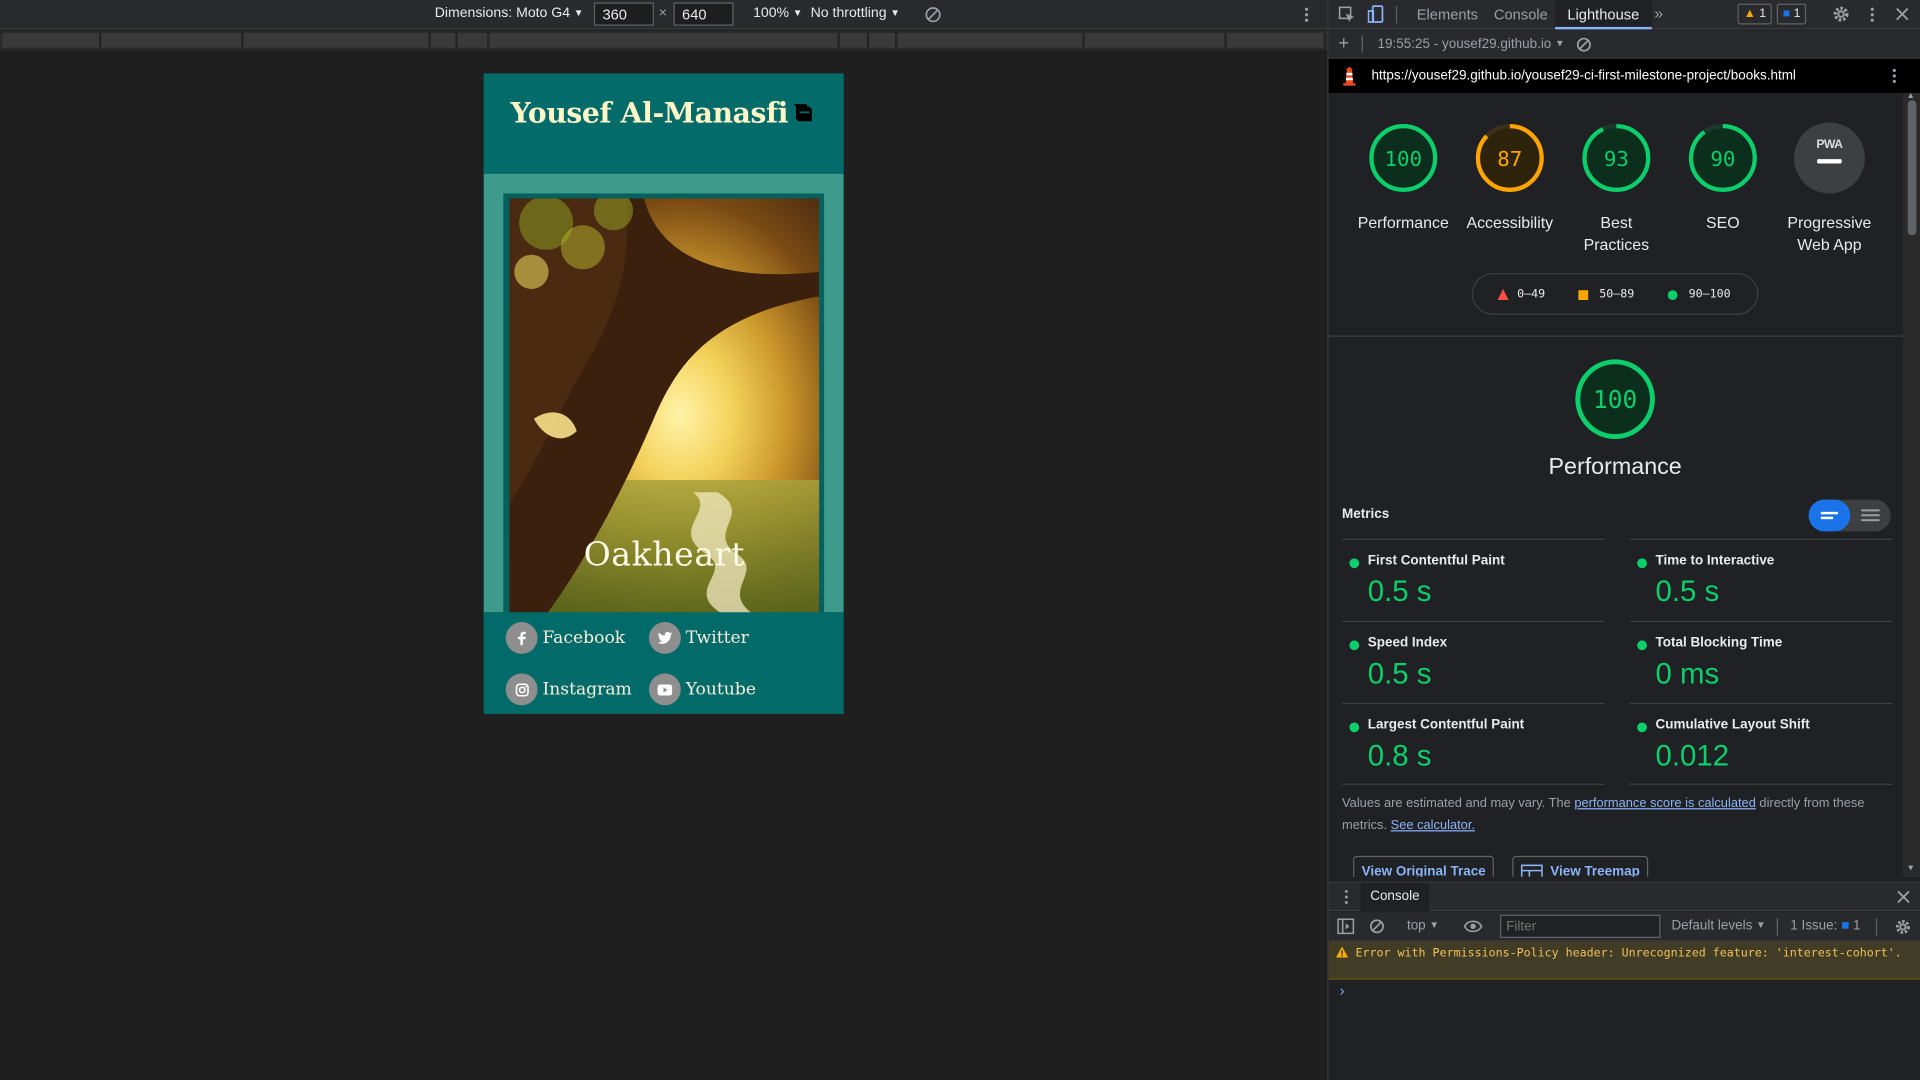  What do you see at coordinates (1722, 157) in the screenshot?
I see `gauge-ring: 90` at bounding box center [1722, 157].